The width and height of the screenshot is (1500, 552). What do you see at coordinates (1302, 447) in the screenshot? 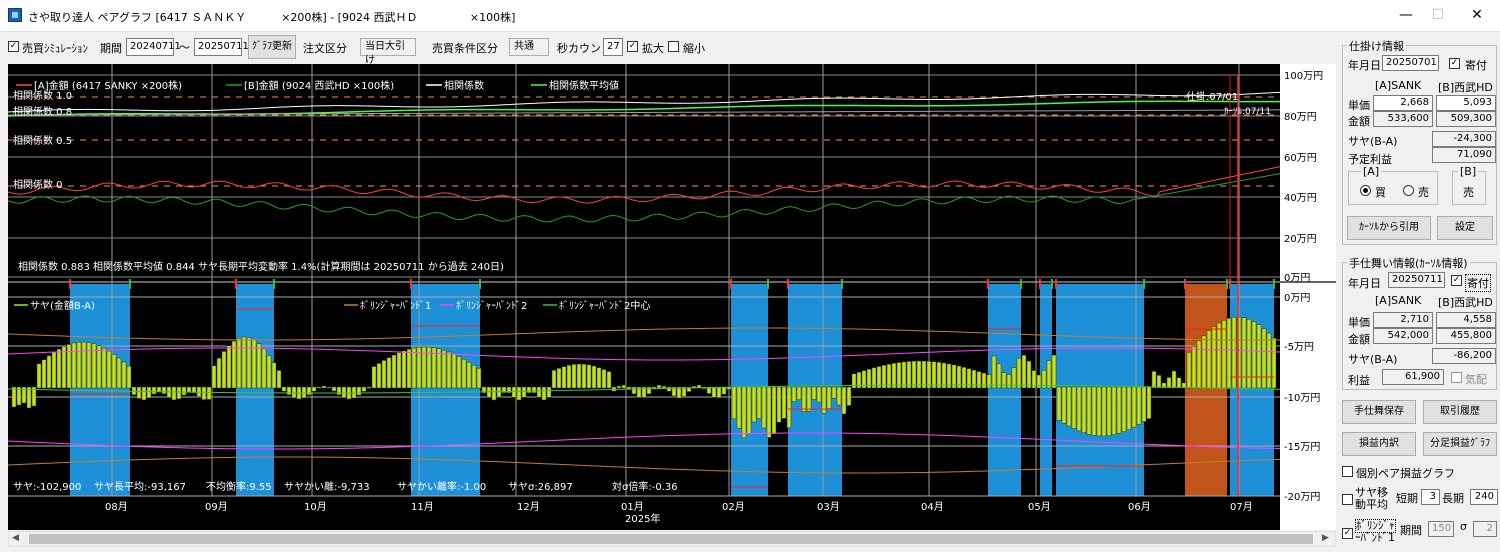
I see `lower-axis-label: -15万円` at bounding box center [1302, 447].